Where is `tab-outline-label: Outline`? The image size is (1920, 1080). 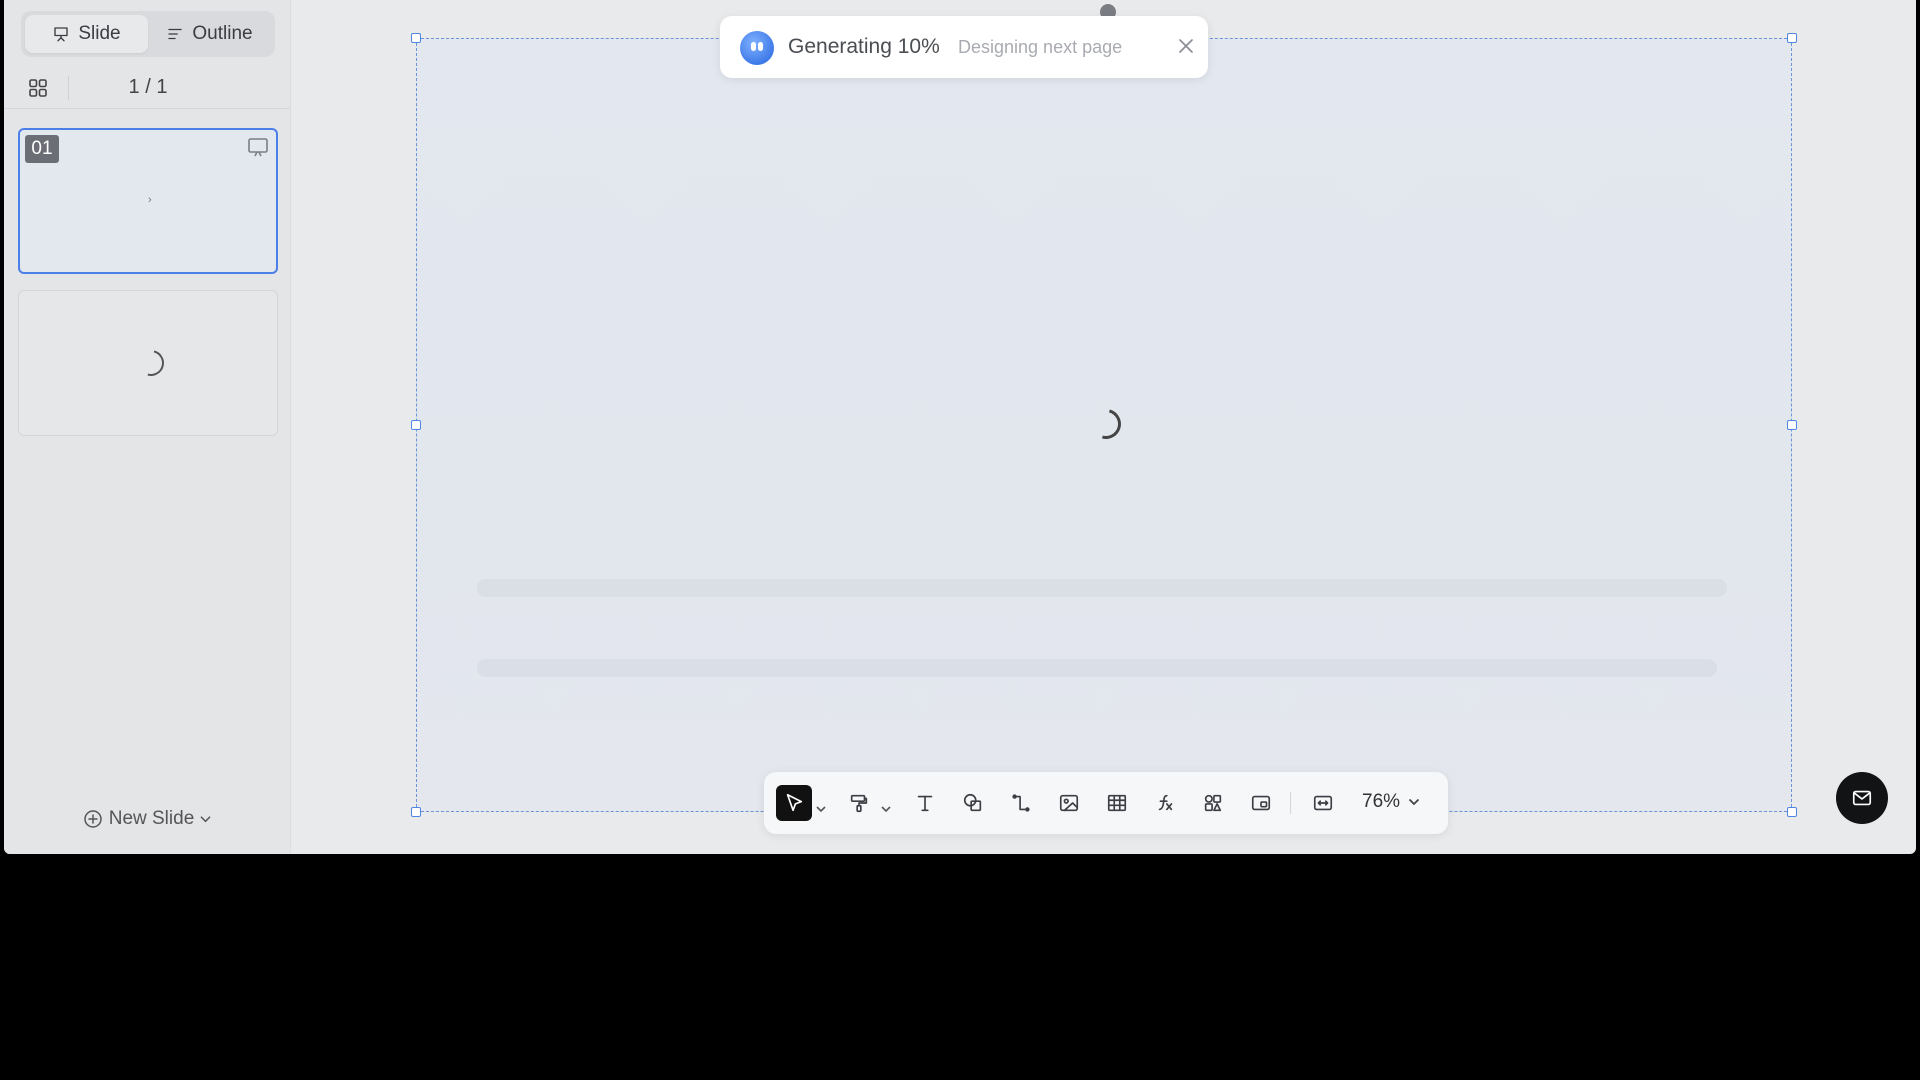
tab-outline-label: Outline is located at coordinates (222, 33).